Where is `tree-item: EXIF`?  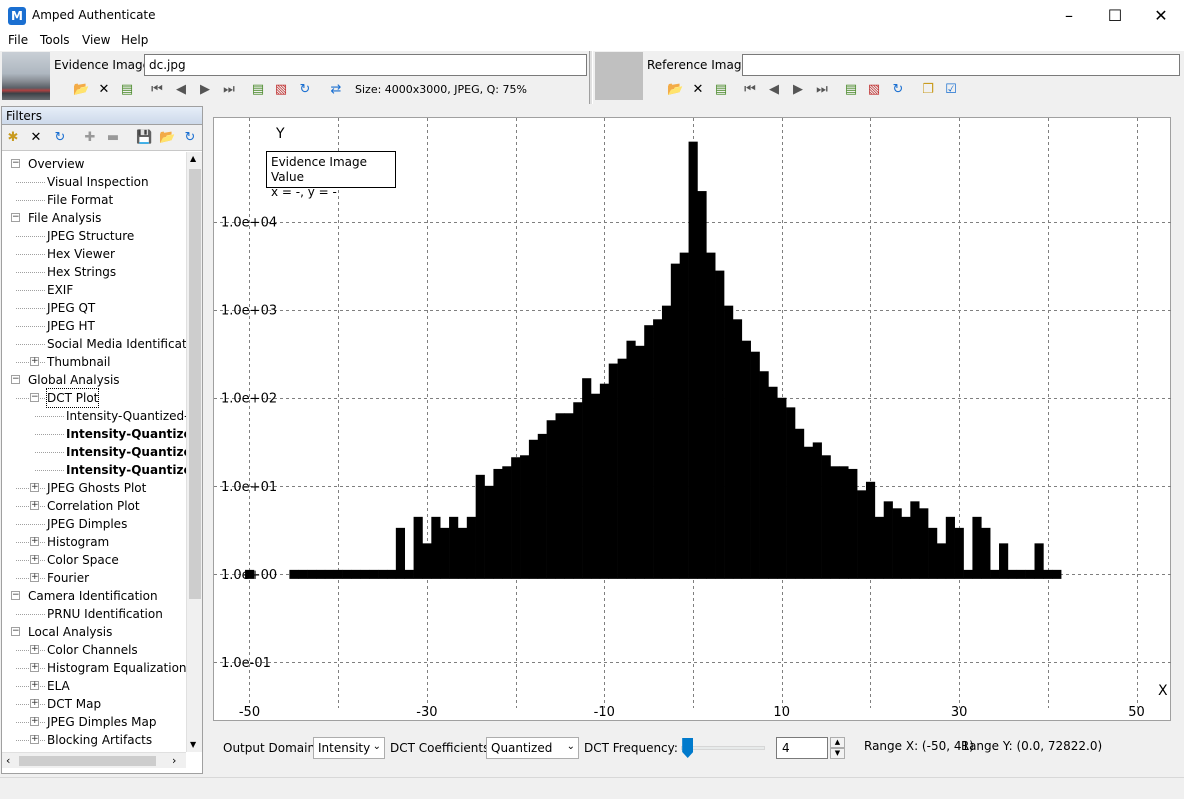 tree-item: EXIF is located at coordinates (60, 290).